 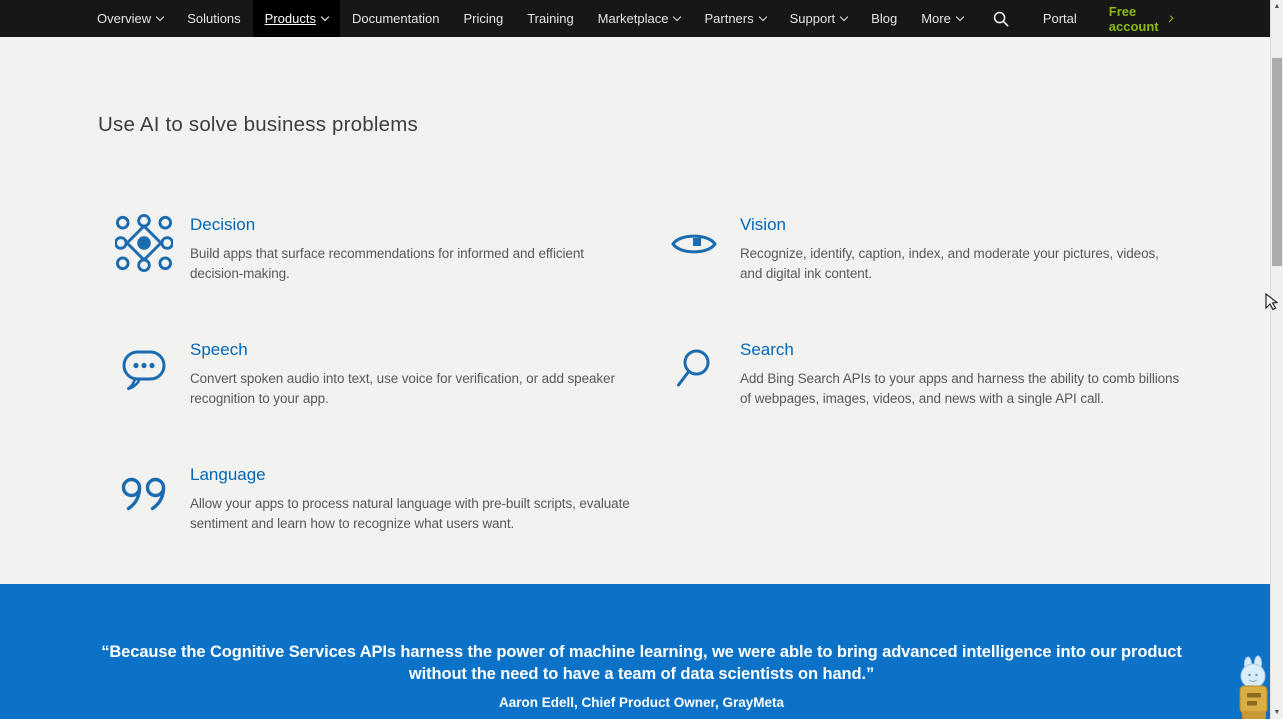 What do you see at coordinates (222, 225) in the screenshot?
I see `feature-link-decision: Decision` at bounding box center [222, 225].